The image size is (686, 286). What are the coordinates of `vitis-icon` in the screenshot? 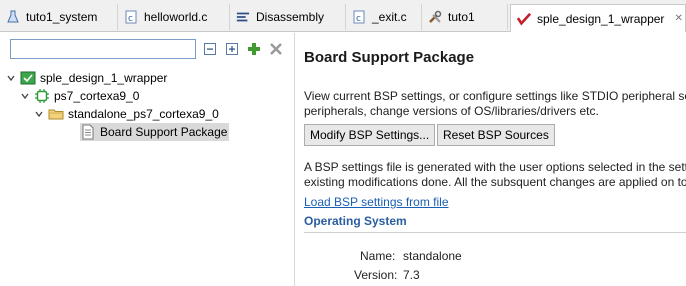 It's located at (524, 19).